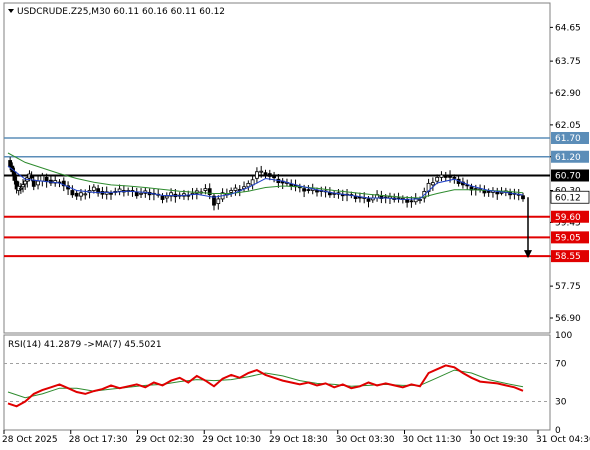 This screenshot has width=590, height=450. What do you see at coordinates (568, 287) in the screenshot?
I see `price-tick-label: 57.75` at bounding box center [568, 287].